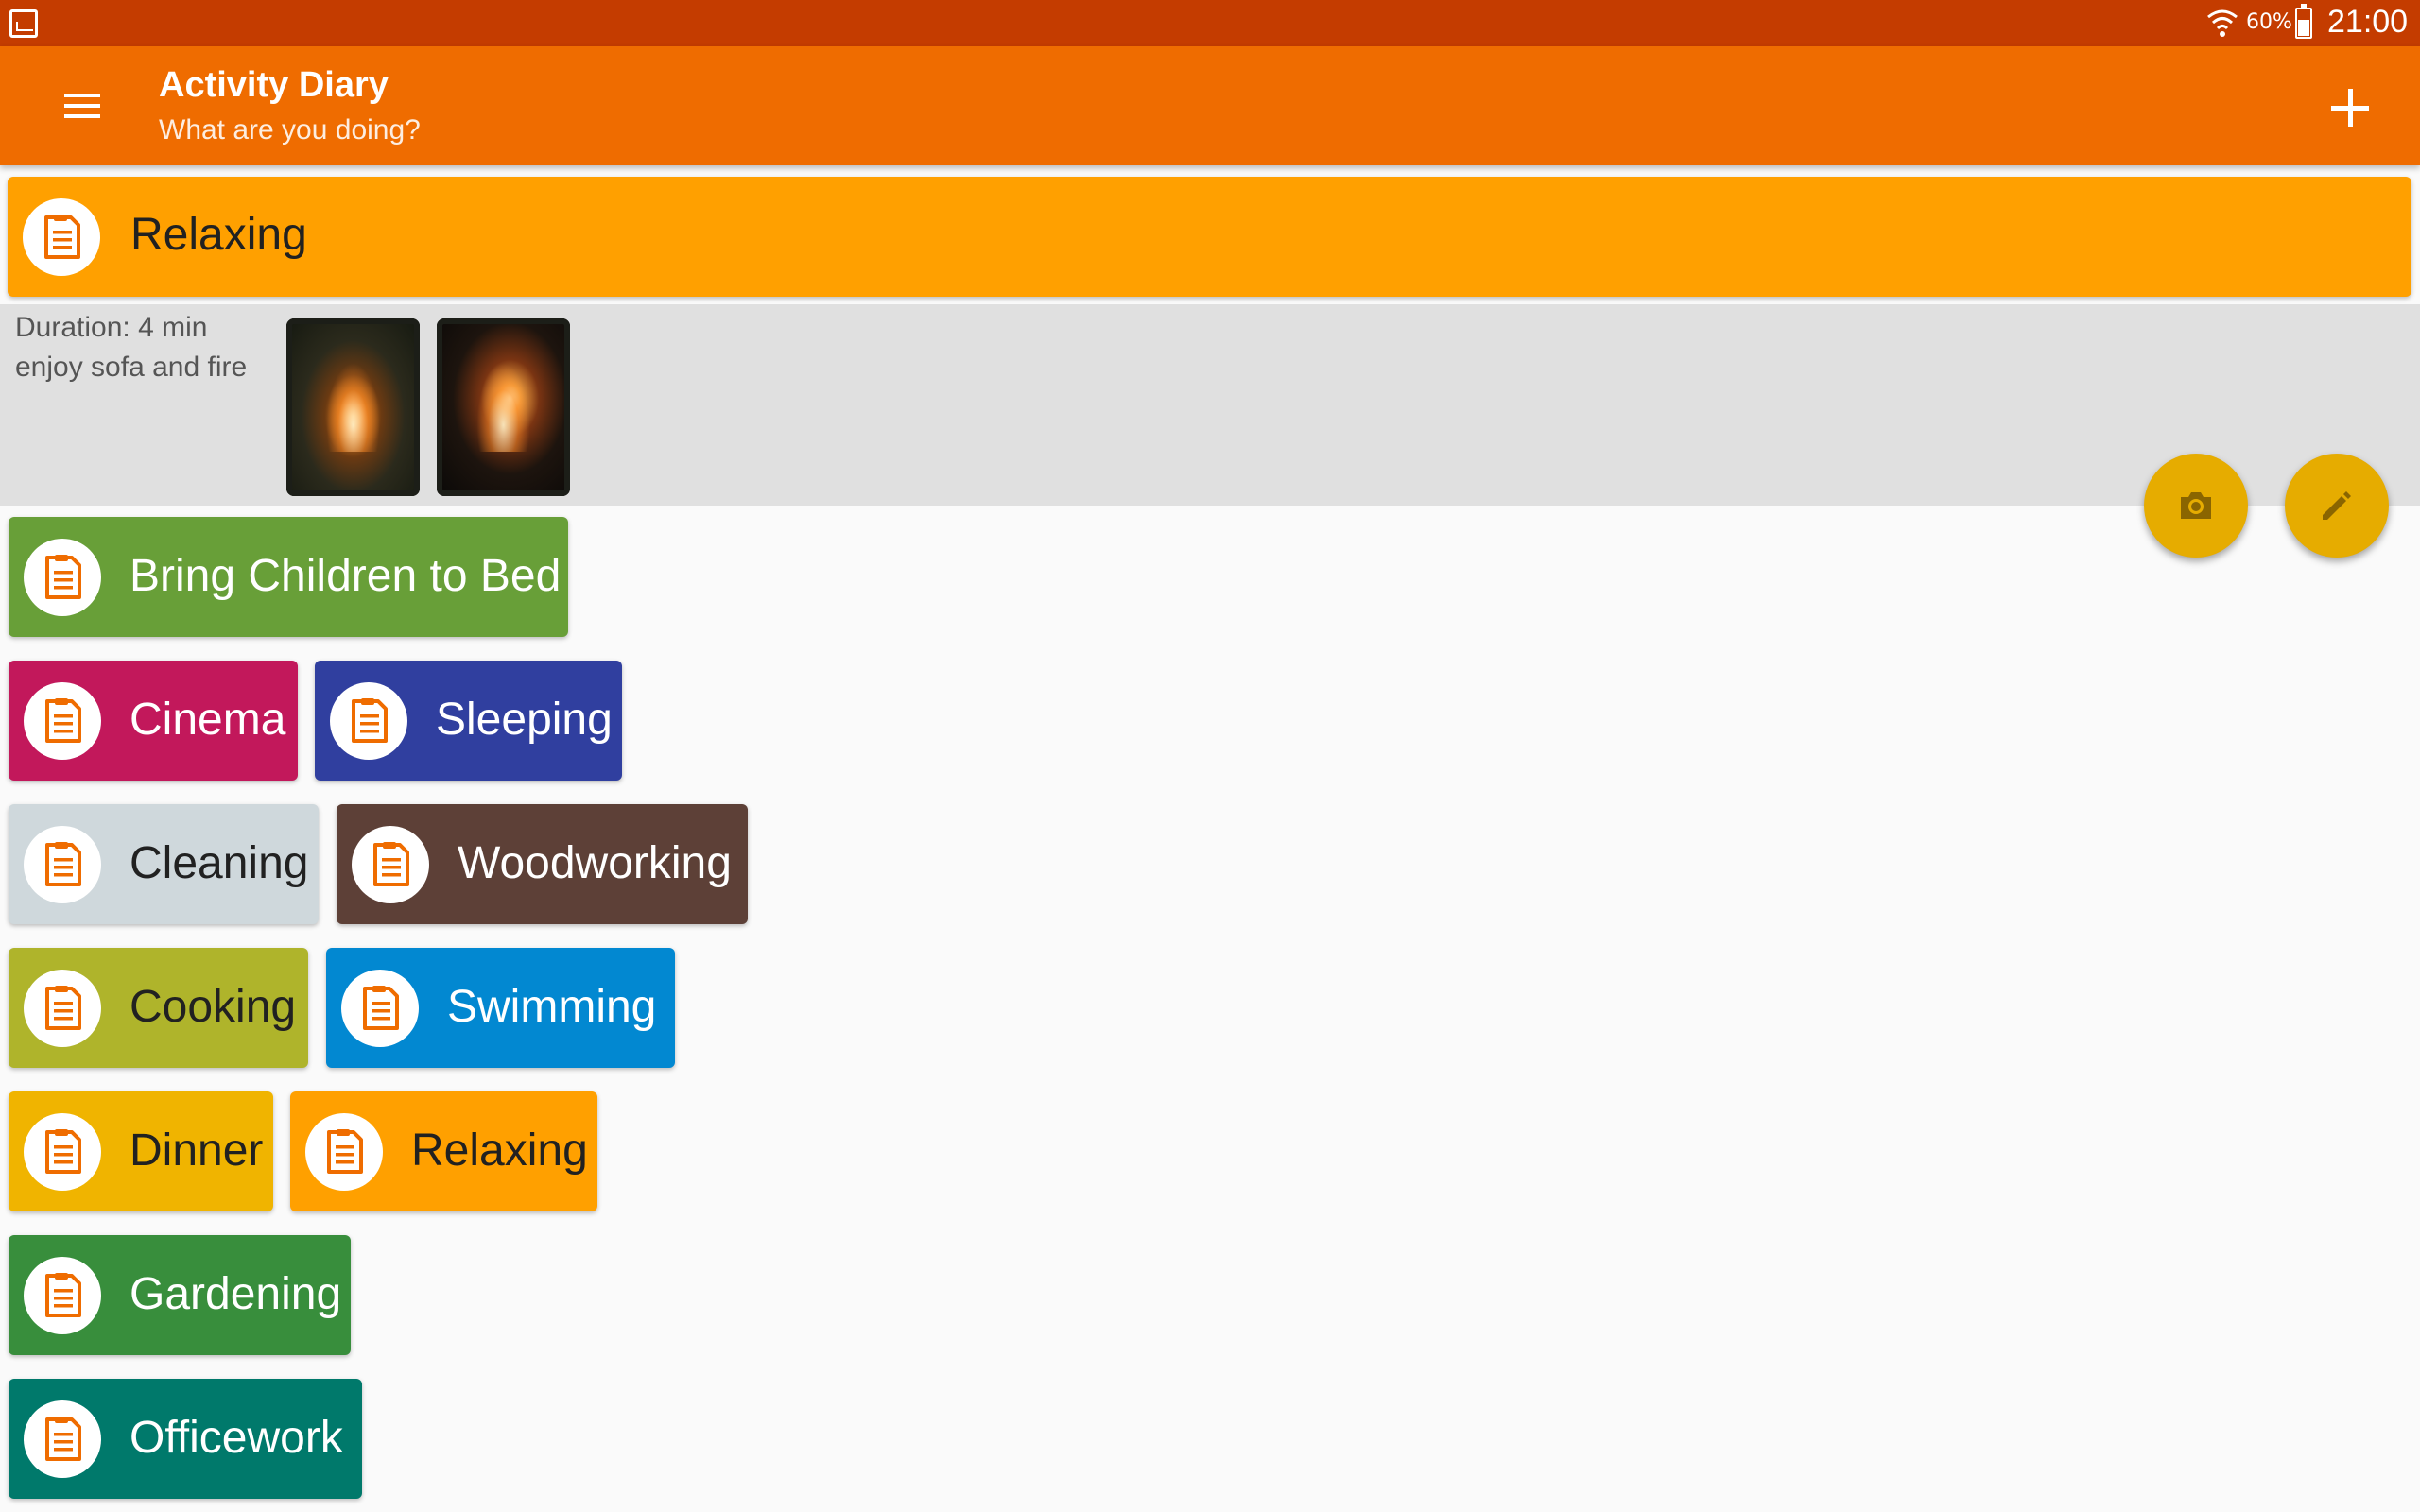 The image size is (2420, 1512). I want to click on camera-icon, so click(2196, 505).